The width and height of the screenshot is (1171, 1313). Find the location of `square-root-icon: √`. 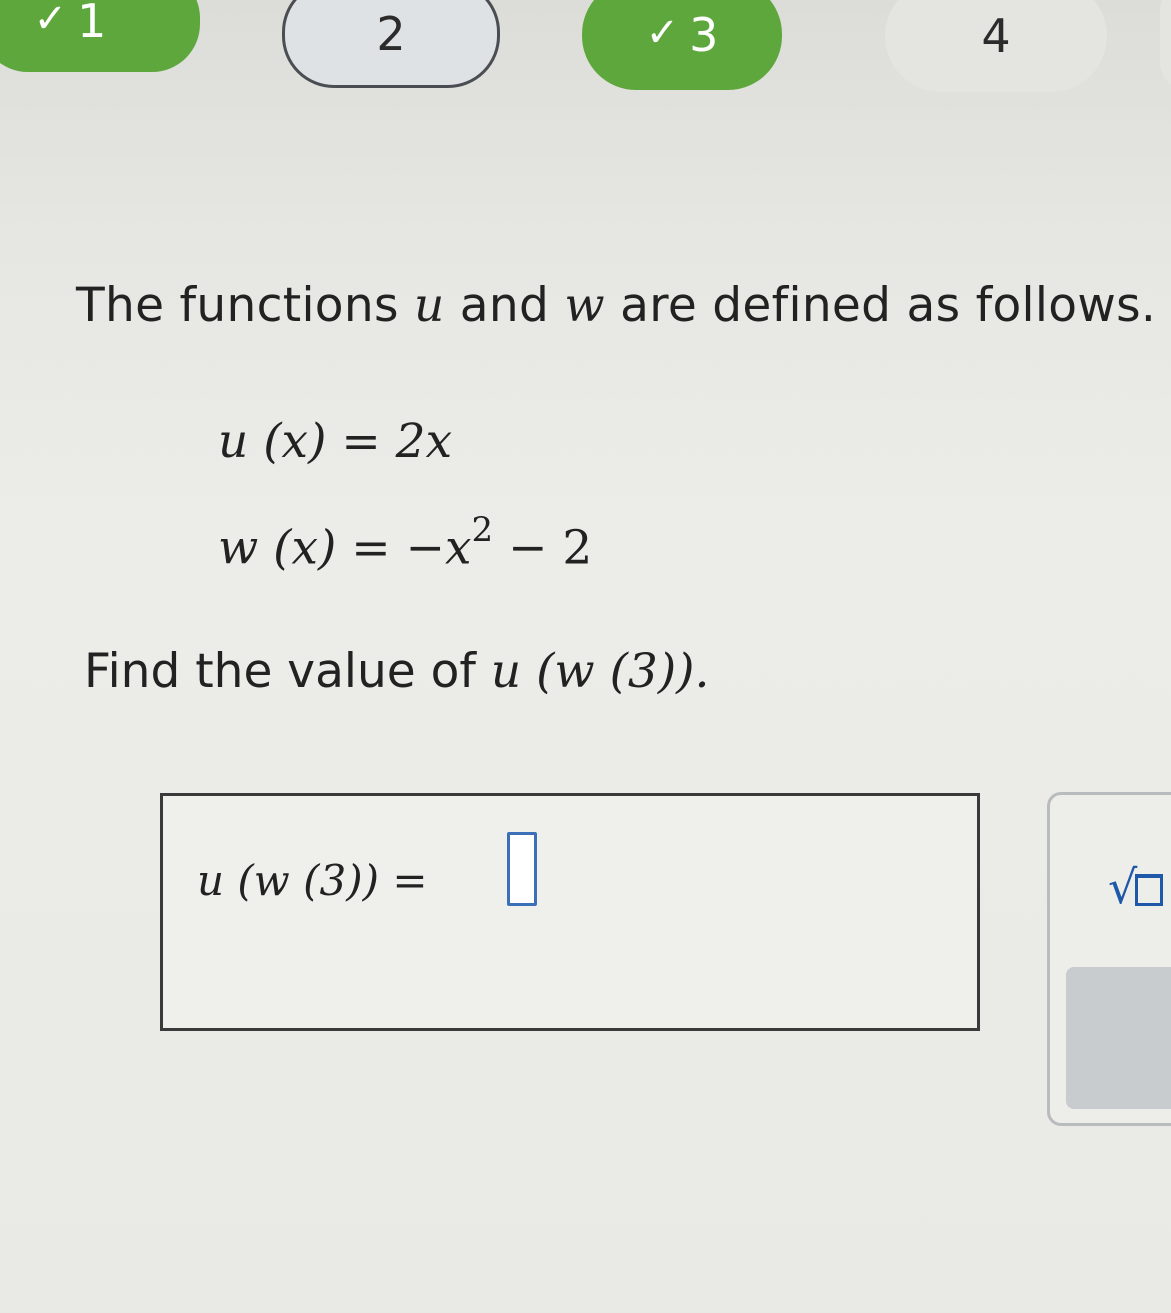

square-root-icon: √ is located at coordinates (1123, 887).